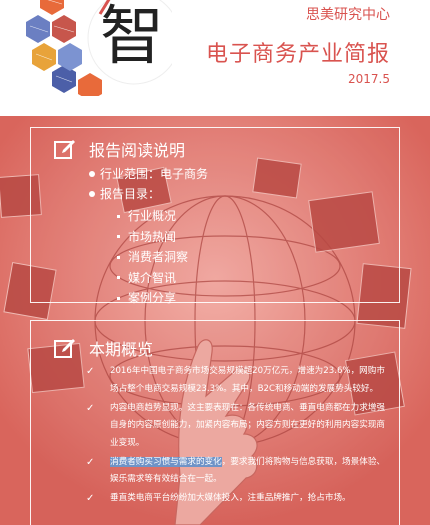  Describe the element at coordinates (130, 194) in the screenshot. I see `toc-label: 报告目录：` at that location.